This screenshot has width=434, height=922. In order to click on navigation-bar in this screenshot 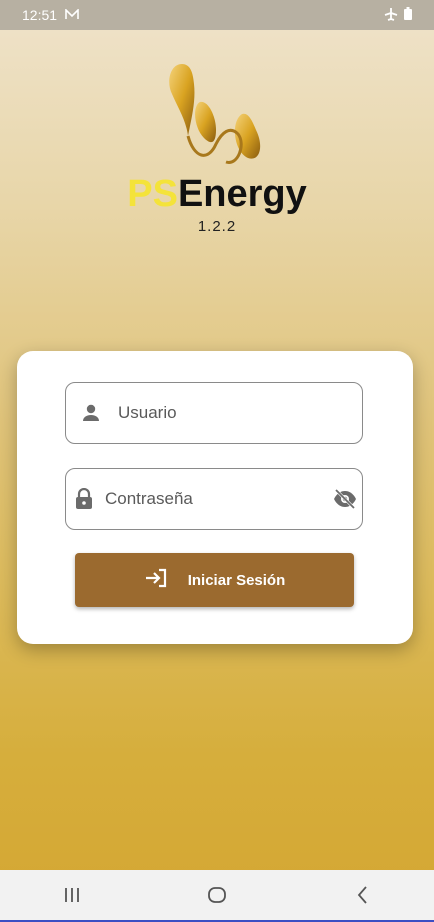, I will do `click(217, 896)`.